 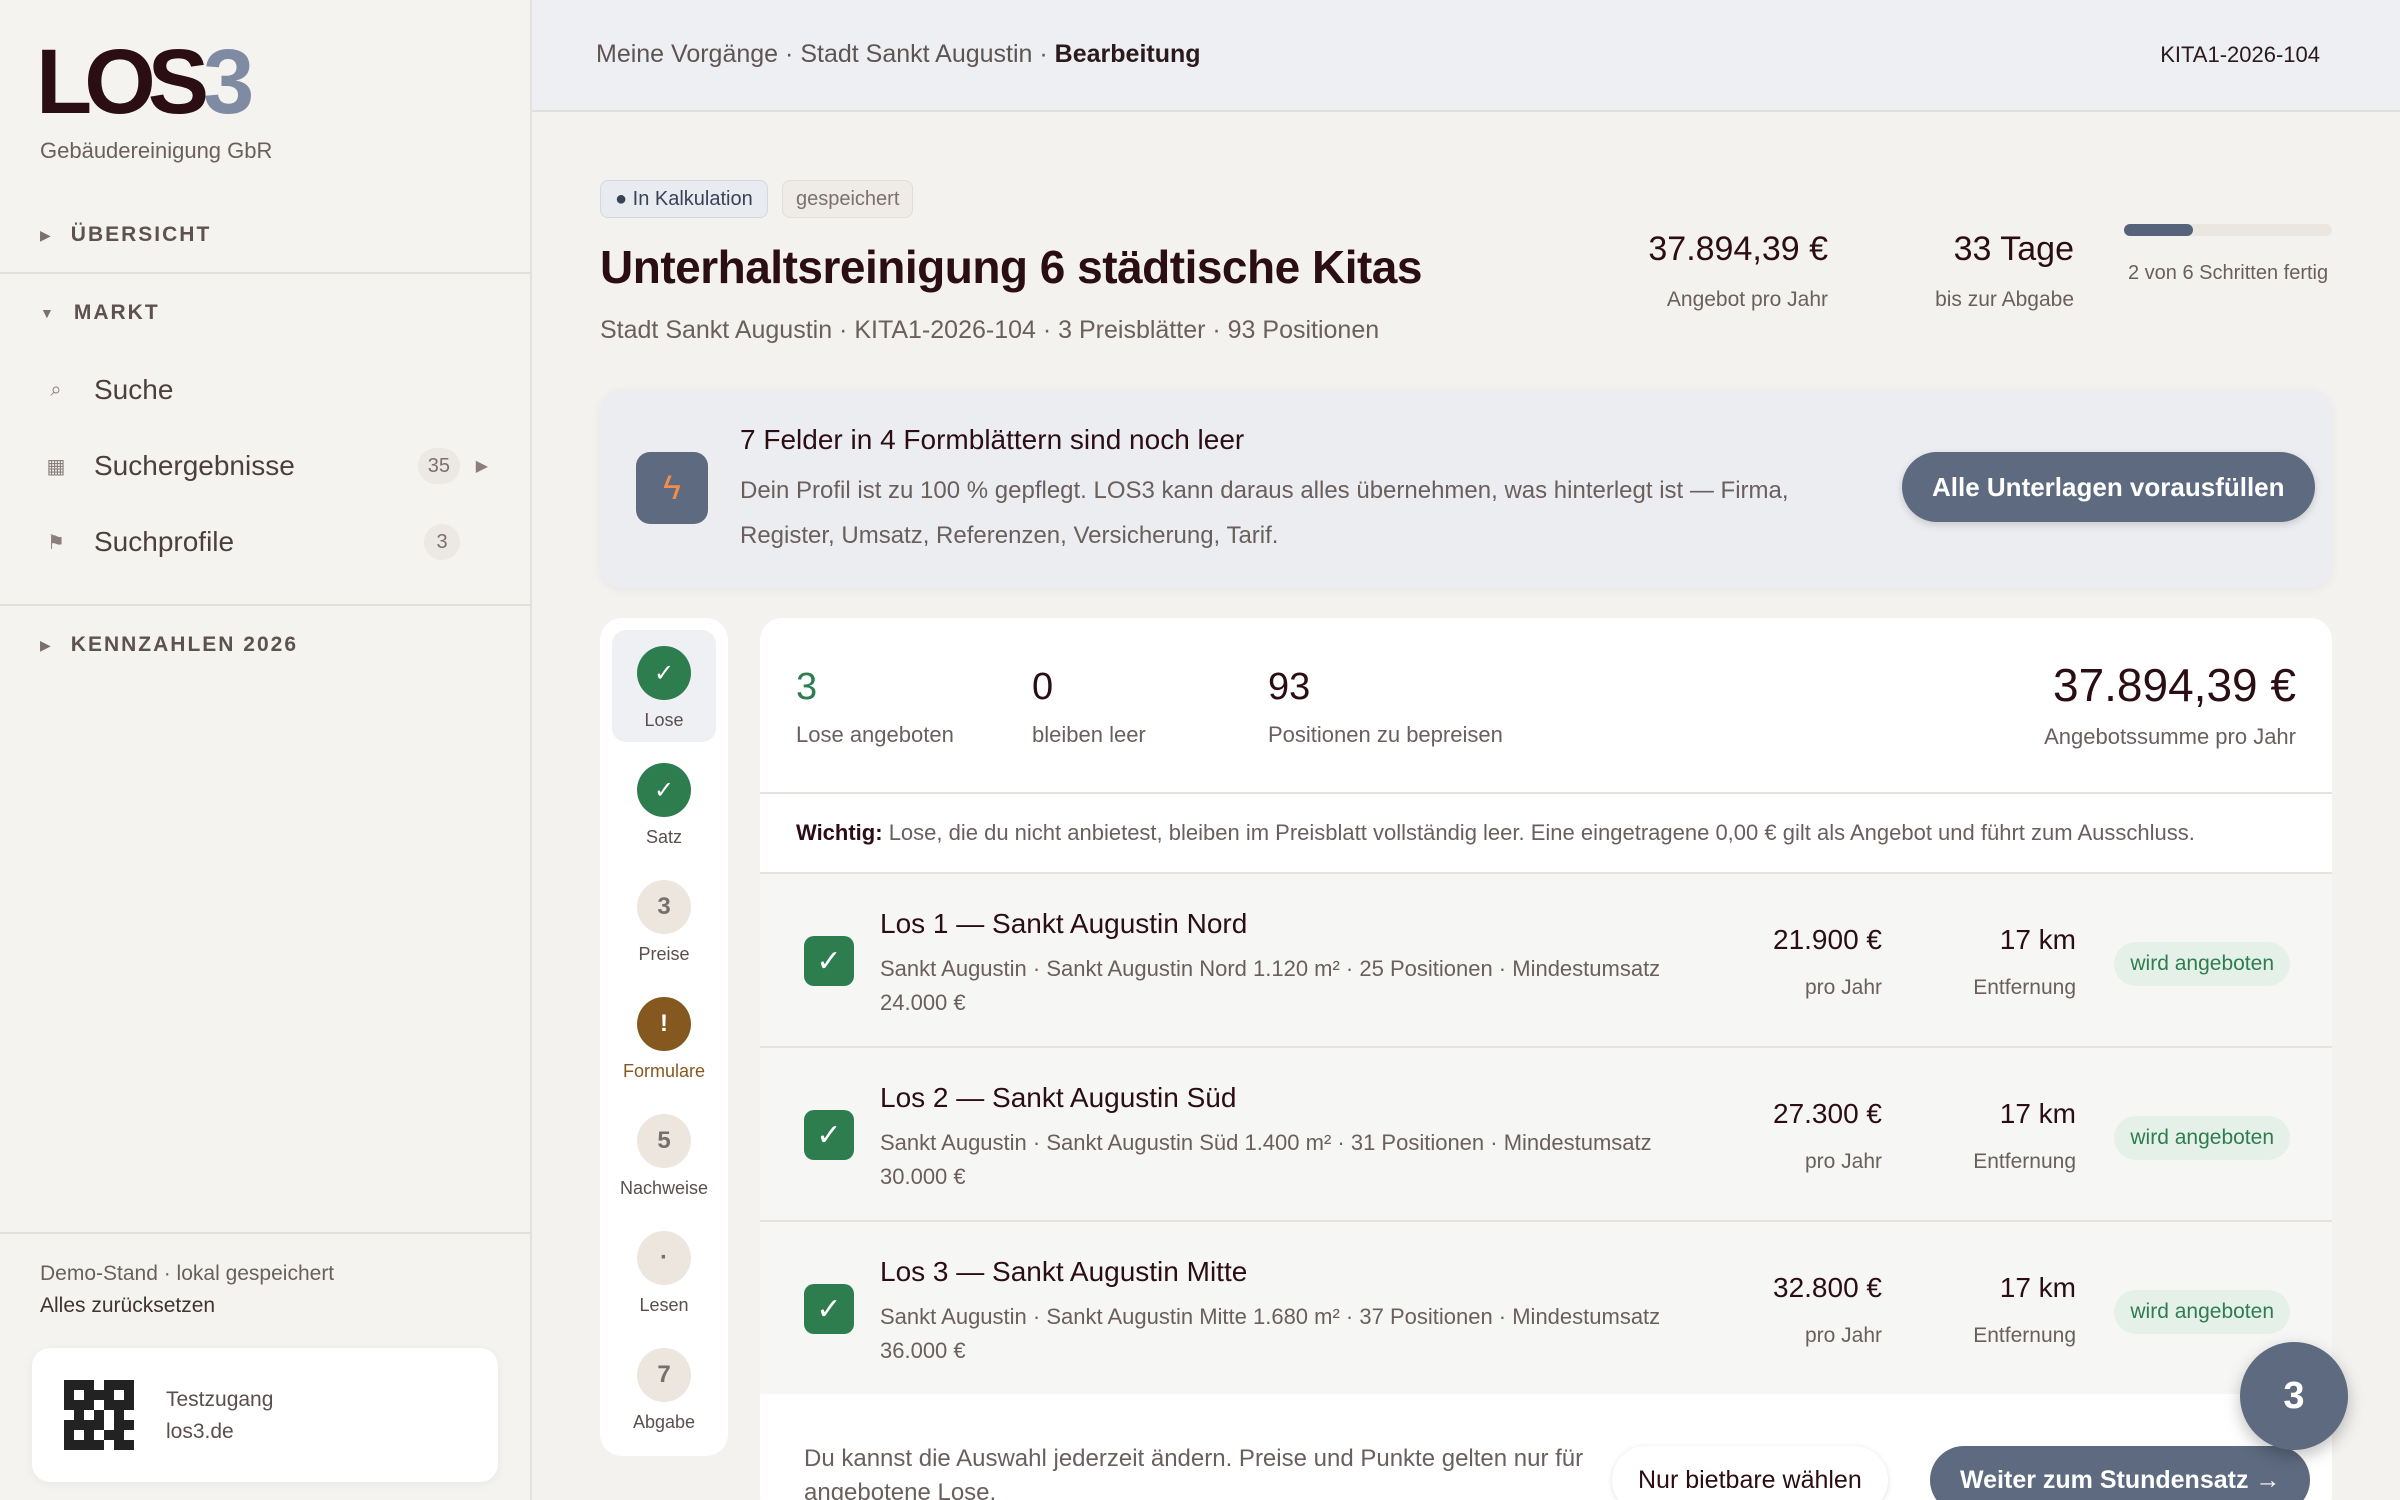 What do you see at coordinates (270, 390) in the screenshot?
I see `sidebar-item-suche: ⌕ Suche` at bounding box center [270, 390].